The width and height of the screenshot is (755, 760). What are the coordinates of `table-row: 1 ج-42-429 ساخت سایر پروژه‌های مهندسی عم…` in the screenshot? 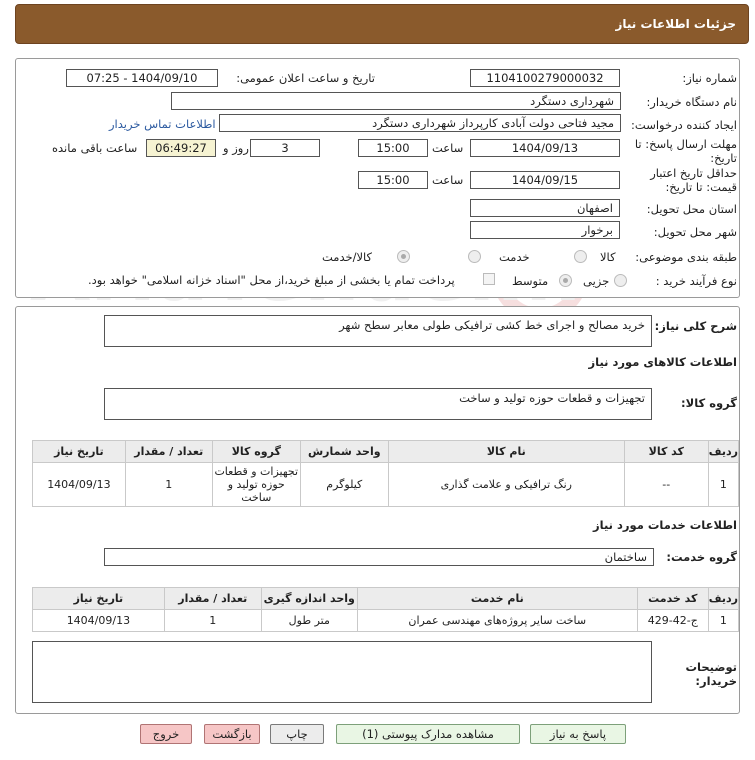 It's located at (386, 620).